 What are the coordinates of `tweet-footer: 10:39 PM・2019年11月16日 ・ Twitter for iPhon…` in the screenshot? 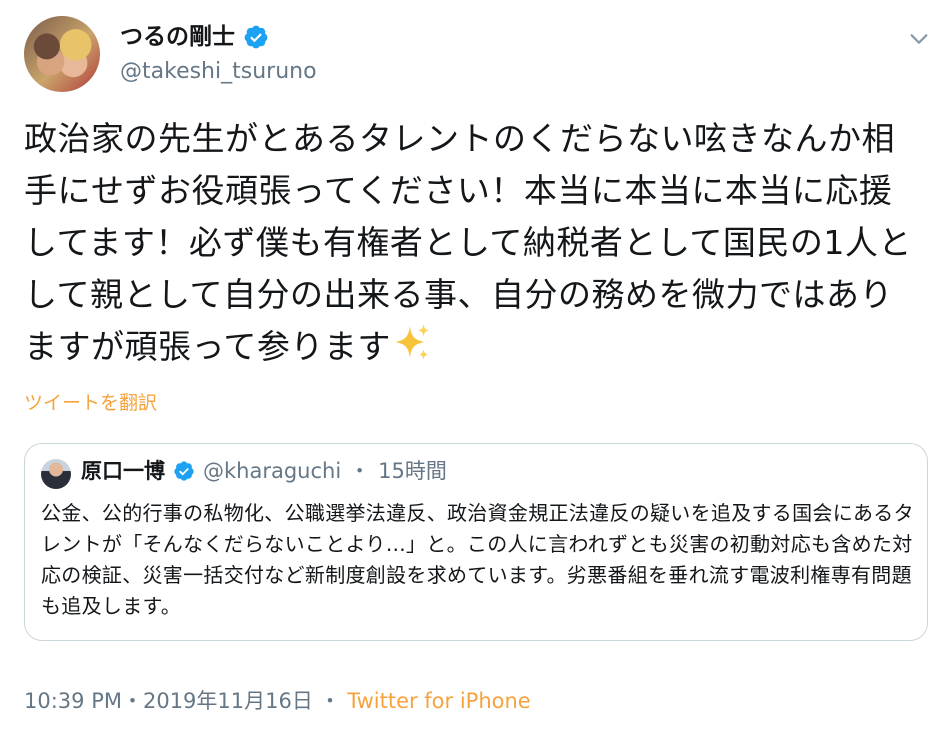 It's located at (277, 701).